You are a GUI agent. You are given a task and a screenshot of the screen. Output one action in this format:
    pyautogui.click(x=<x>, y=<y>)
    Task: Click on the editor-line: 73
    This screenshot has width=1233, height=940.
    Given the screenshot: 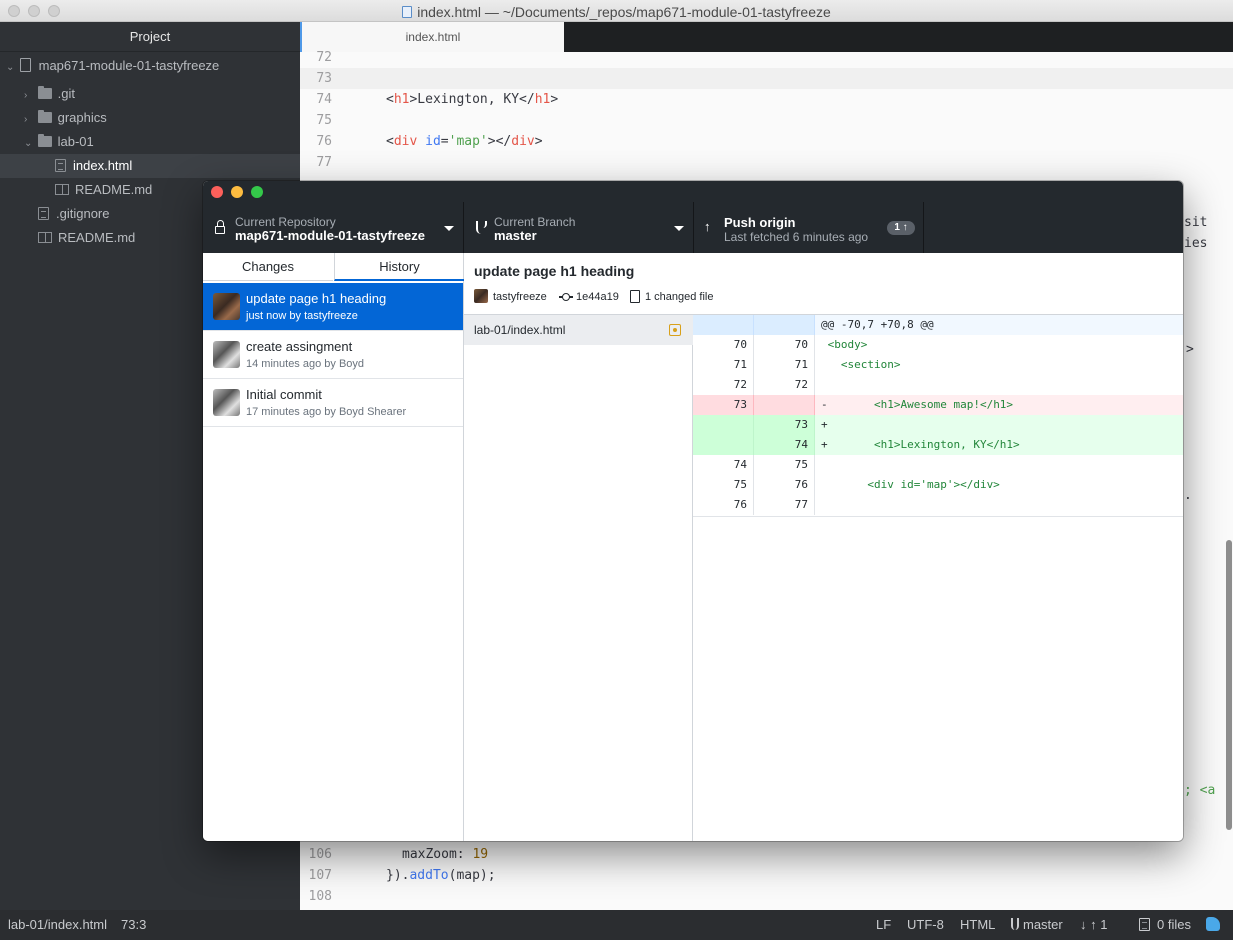 What is the action you would take?
    pyautogui.click(x=766, y=78)
    